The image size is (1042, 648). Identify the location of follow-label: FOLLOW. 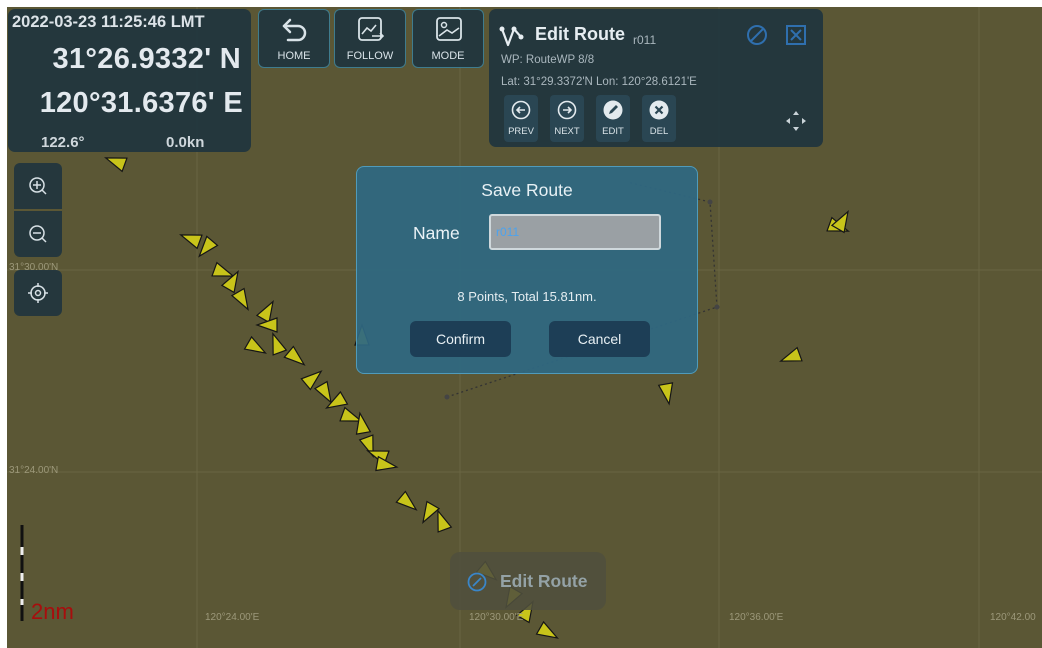
(370, 56).